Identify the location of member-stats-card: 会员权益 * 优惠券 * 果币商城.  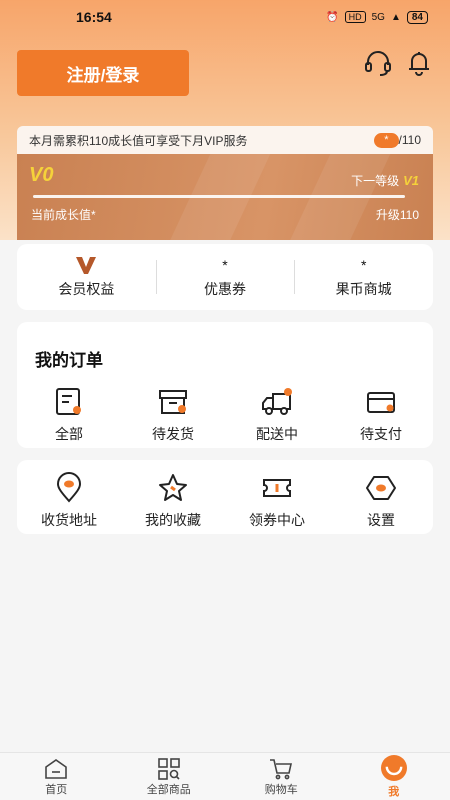
(225, 277).